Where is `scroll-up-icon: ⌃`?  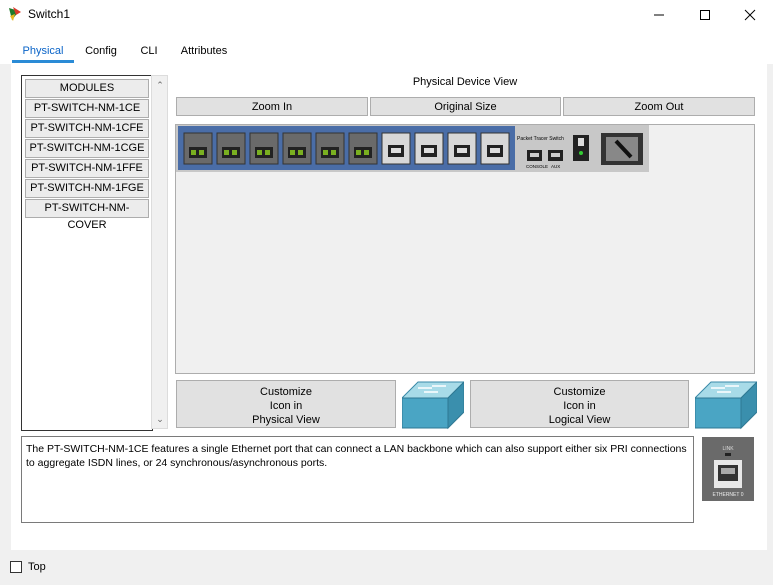 scroll-up-icon: ⌃ is located at coordinates (160, 85).